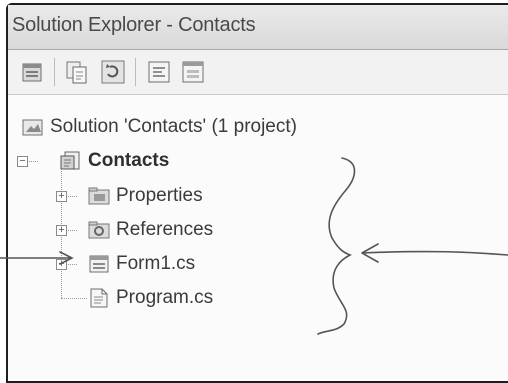  Describe the element at coordinates (37, 258) in the screenshot. I see `annotation-arrow-left` at that location.